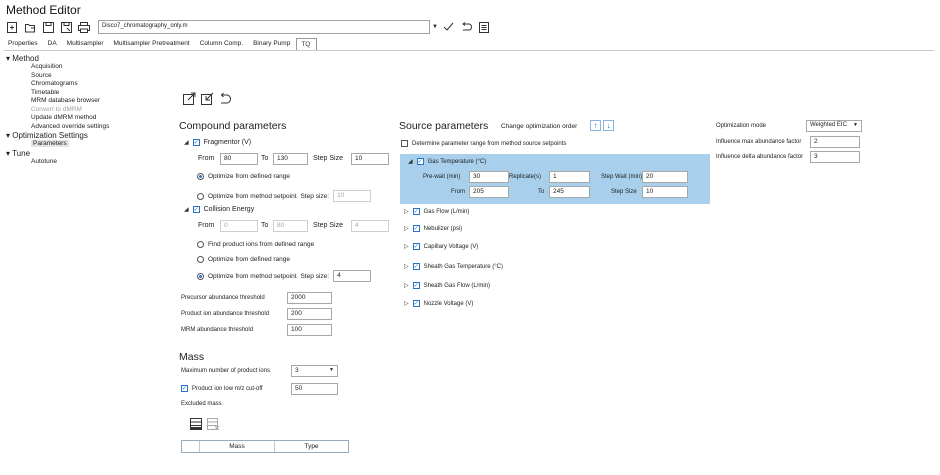 The width and height of the screenshot is (940, 475). Describe the element at coordinates (57, 162) in the screenshot. I see `tree-item-autotune: Autotune` at that location.